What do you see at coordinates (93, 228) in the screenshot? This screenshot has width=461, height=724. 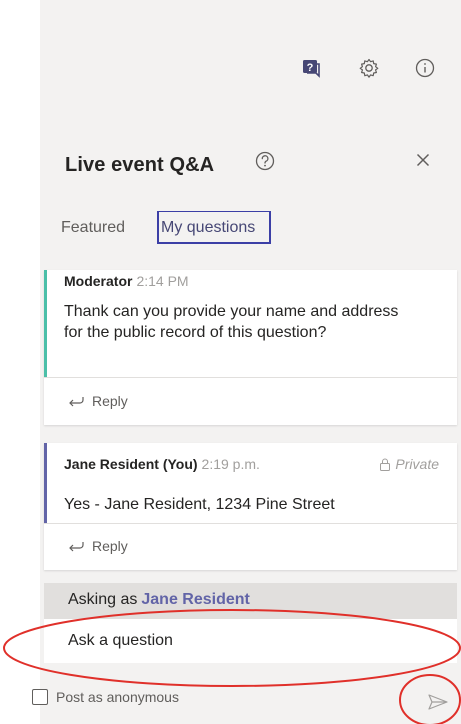 I see `tab-featured: Featured` at bounding box center [93, 228].